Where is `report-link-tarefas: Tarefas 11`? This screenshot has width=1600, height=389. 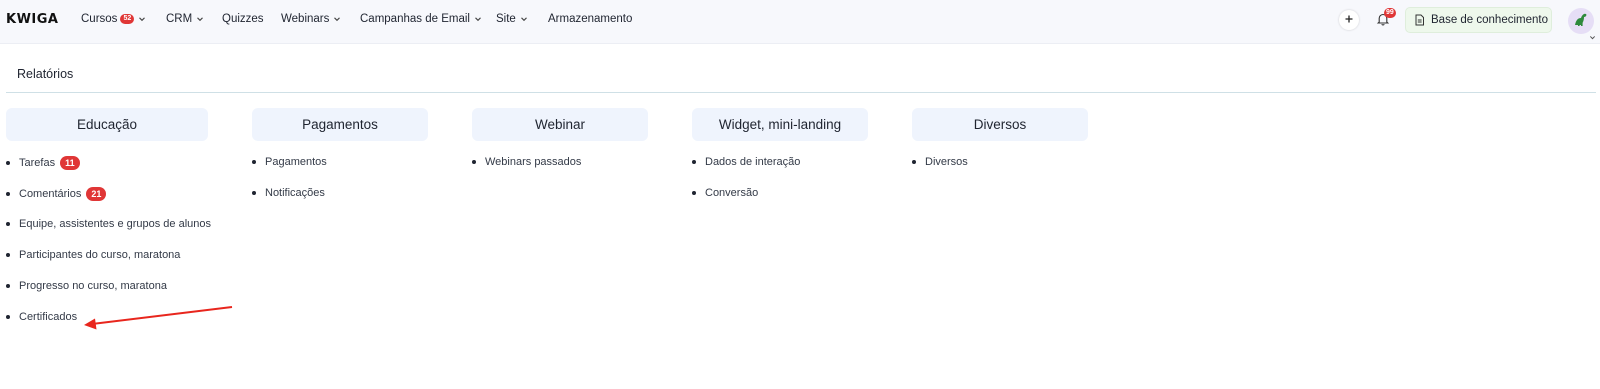 report-link-tarefas: Tarefas 11 is located at coordinates (43, 163).